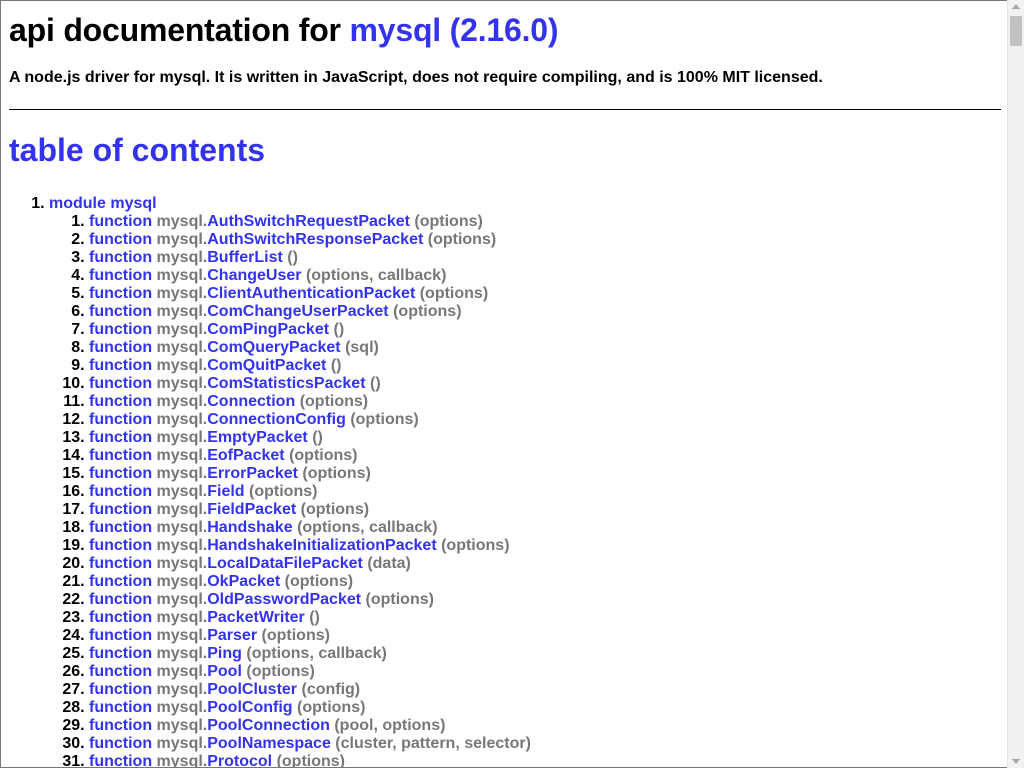  I want to click on scroll-thumb, so click(1016, 31).